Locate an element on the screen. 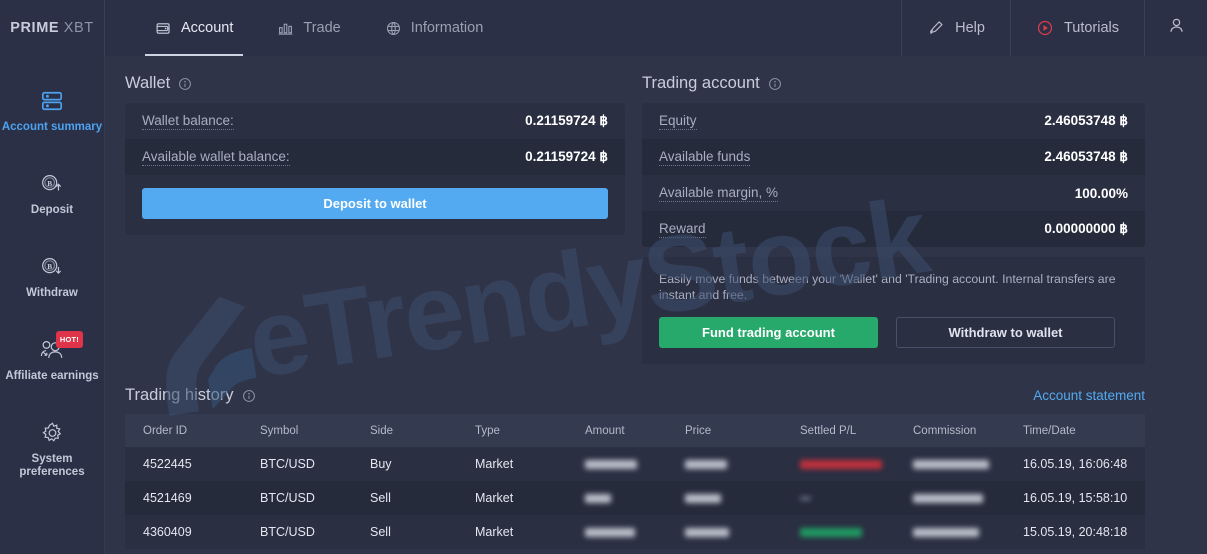 The image size is (1207, 554). reward-value: 0.00000000 ฿ is located at coordinates (1086, 228).